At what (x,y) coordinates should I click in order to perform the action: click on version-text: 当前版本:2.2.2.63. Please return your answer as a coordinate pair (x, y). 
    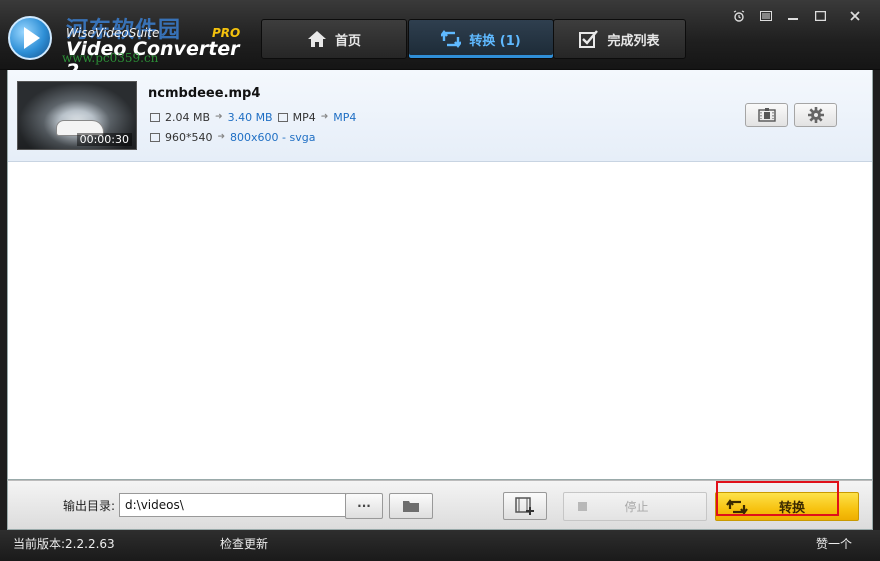
    Looking at the image, I should click on (64, 544).